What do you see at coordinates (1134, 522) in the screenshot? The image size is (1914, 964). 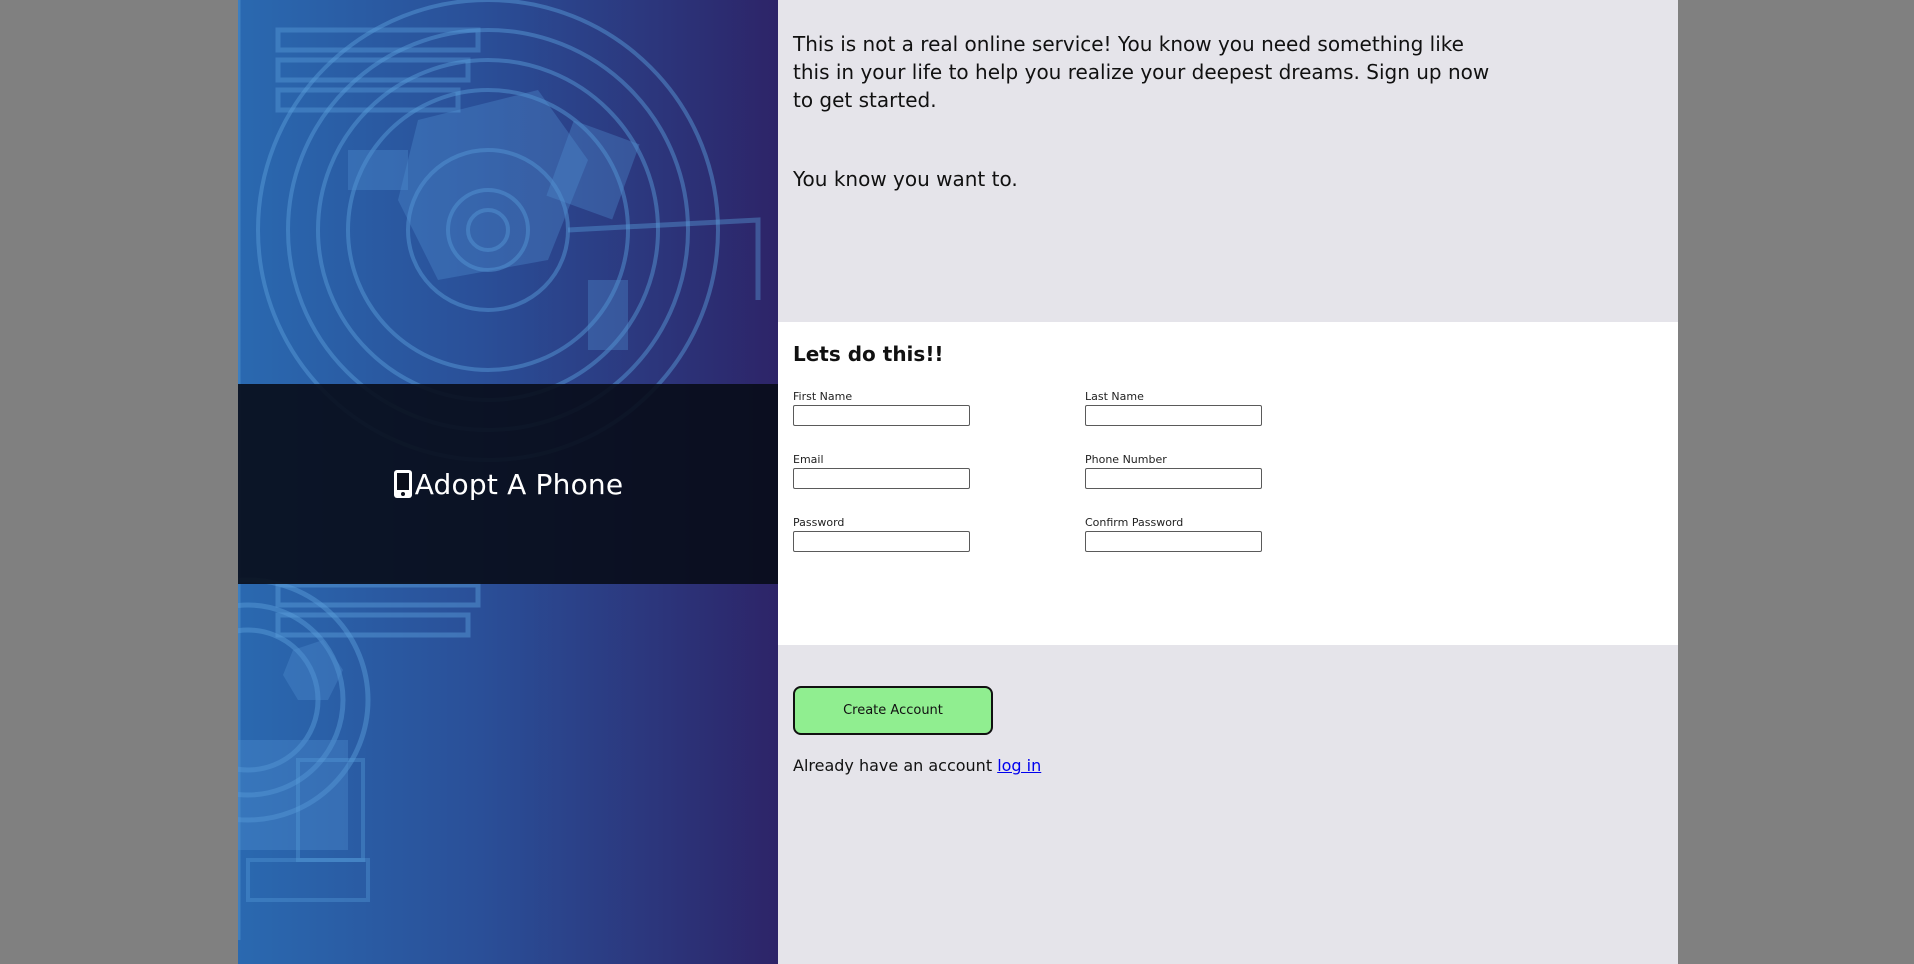 I see `confirm-password-label: Confirm Password` at bounding box center [1134, 522].